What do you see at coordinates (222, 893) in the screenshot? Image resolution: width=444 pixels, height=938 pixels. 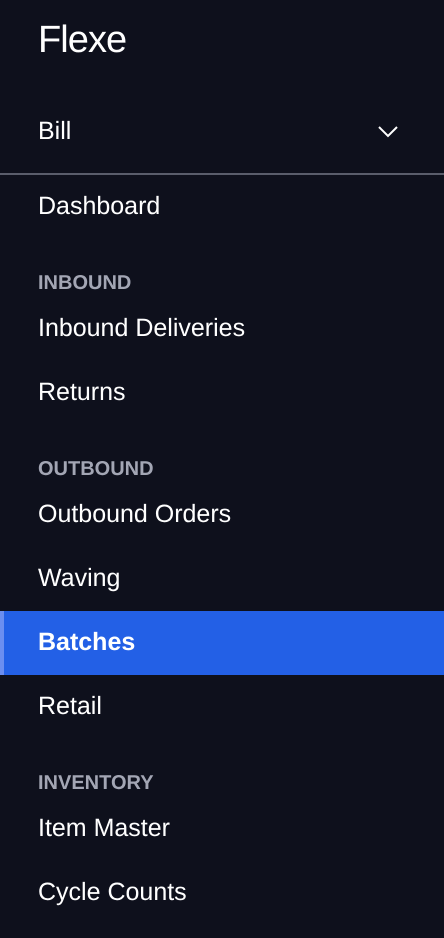 I see `nav-item: Cycle Counts` at bounding box center [222, 893].